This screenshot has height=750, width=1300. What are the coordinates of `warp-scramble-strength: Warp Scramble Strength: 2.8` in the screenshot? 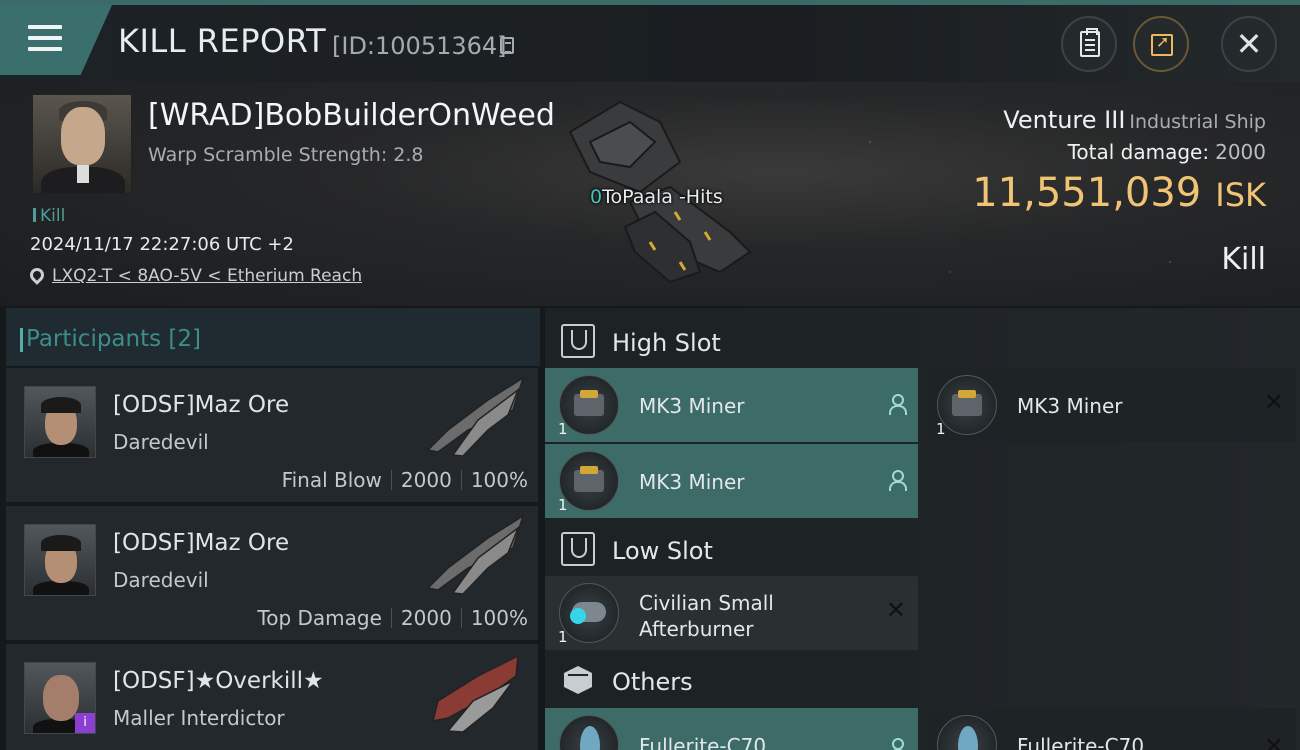 It's located at (286, 155).